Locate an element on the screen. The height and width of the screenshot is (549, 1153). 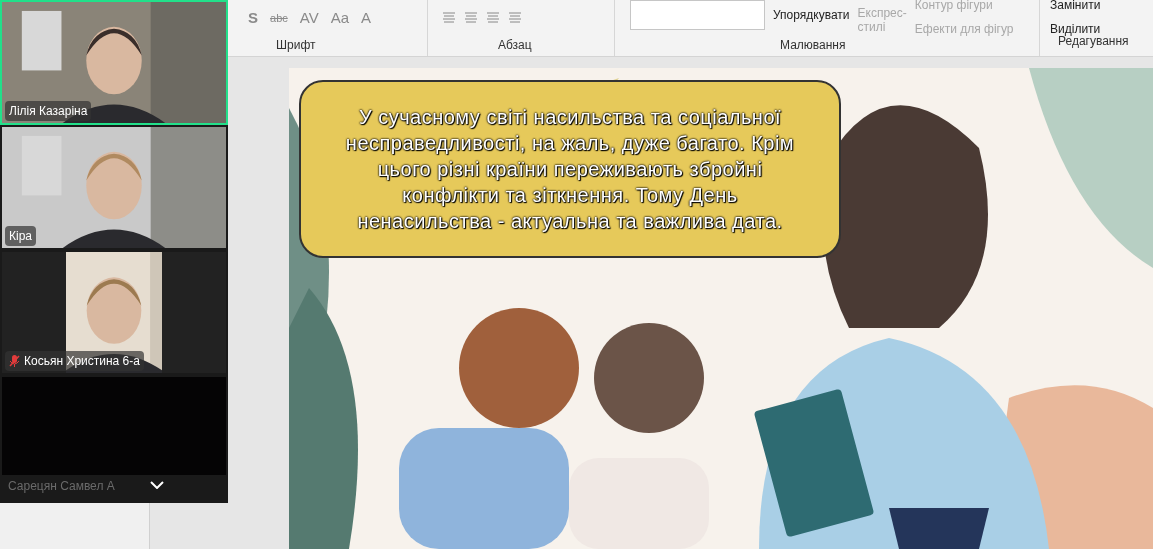
participant-name: Сарецян Самвел А is located at coordinates (61, 486).